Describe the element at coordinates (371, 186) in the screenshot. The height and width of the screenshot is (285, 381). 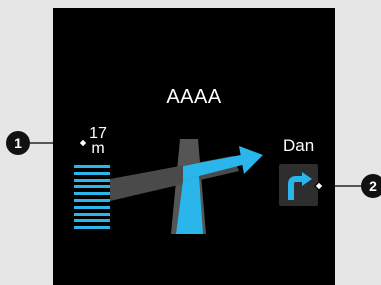
I see `callout-2: 2` at that location.